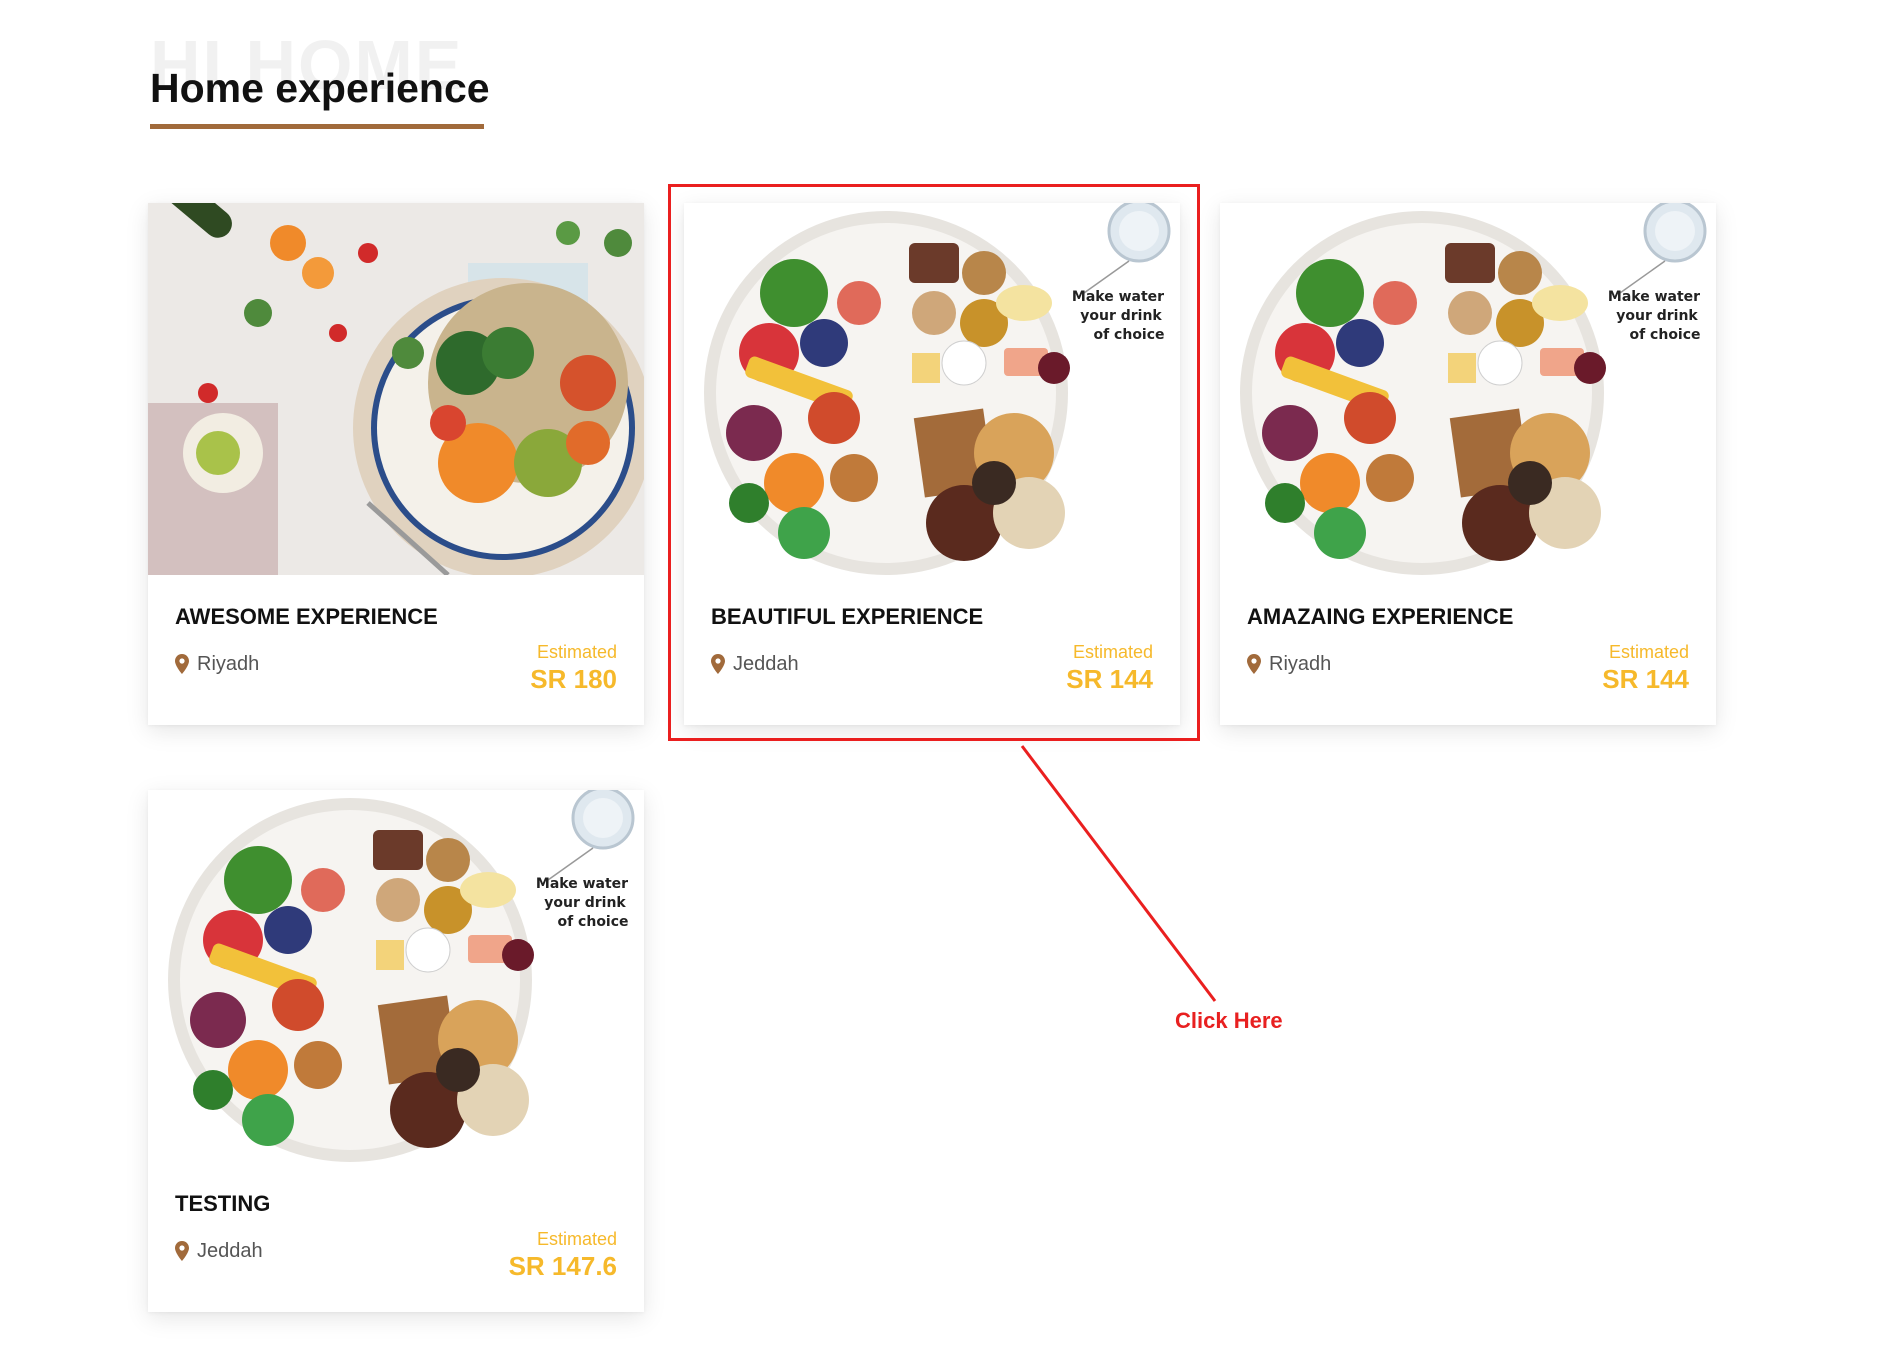 The image size is (1888, 1360). I want to click on location-text: Jeddah, so click(230, 1250).